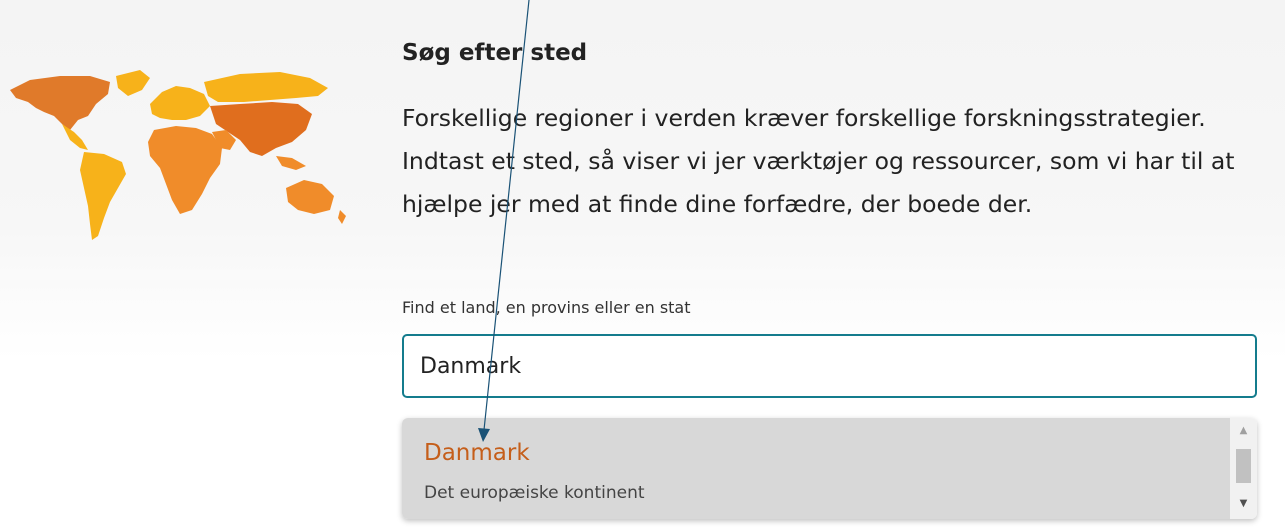 This screenshot has height=529, width=1285. Describe the element at coordinates (1243, 431) in the screenshot. I see `scroll-up-arrow-icon: ▲` at that location.